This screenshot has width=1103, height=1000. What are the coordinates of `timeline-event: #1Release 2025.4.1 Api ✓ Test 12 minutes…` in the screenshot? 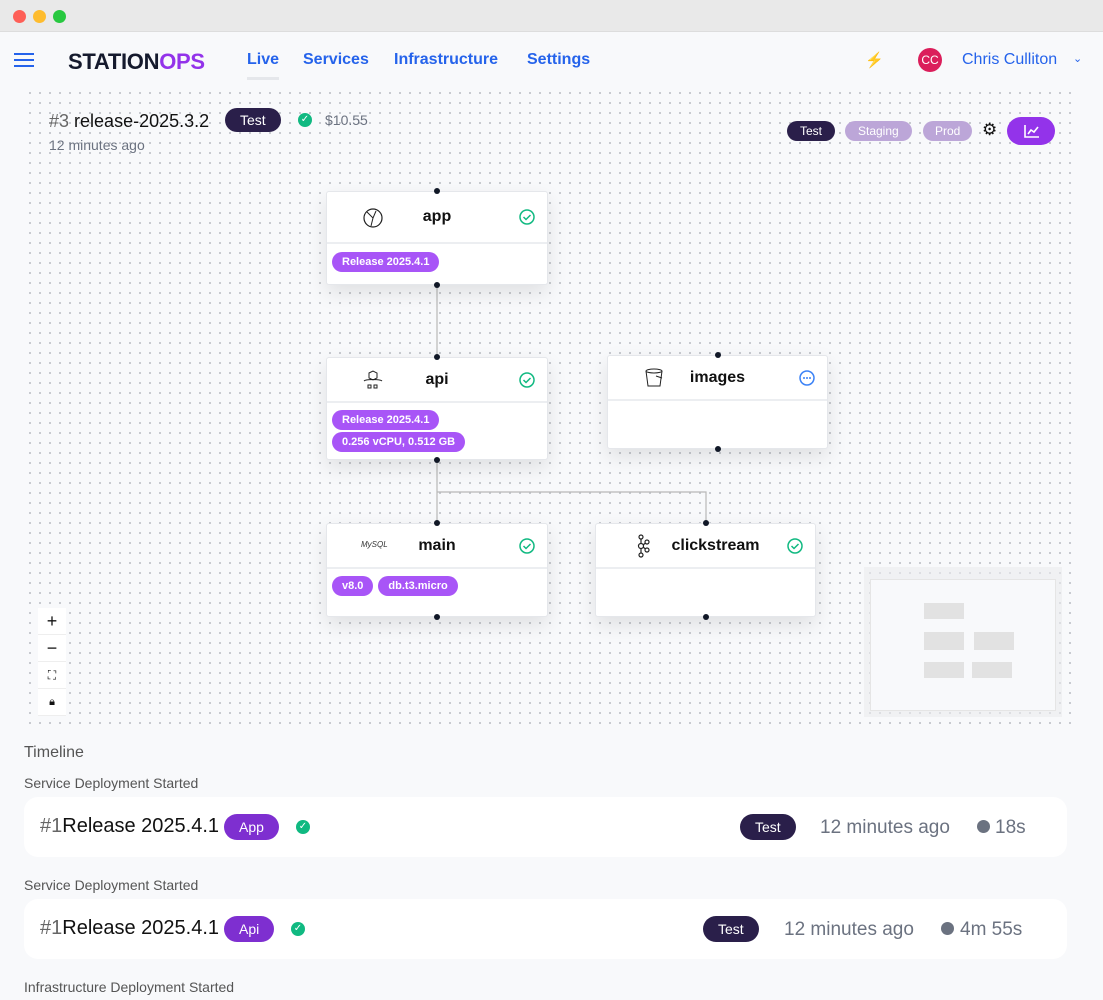 It's located at (545, 929).